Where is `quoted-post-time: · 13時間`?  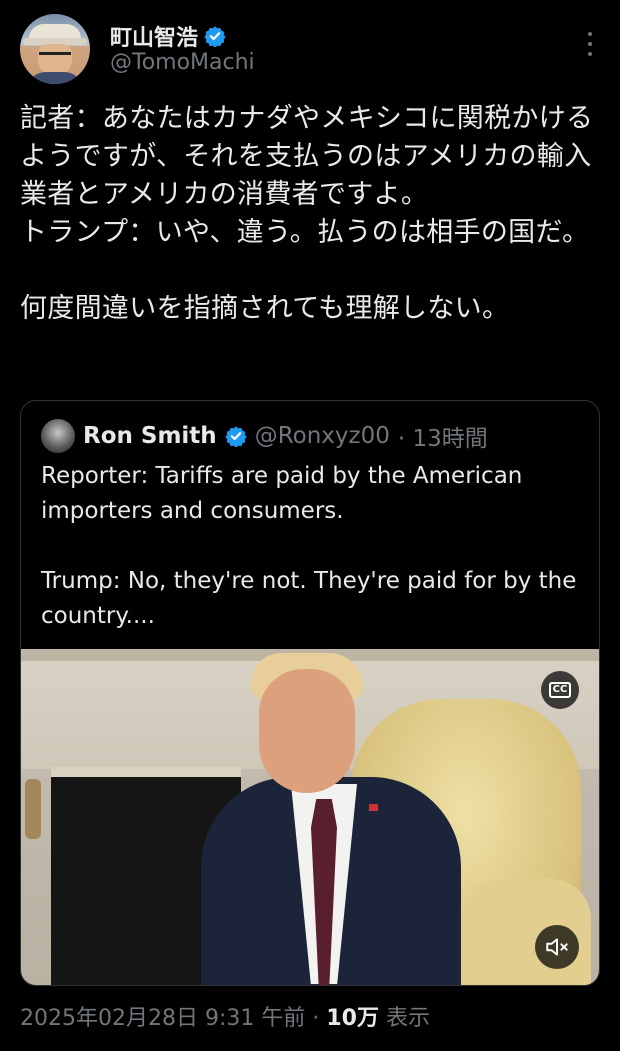
quoted-post-time: · 13時間 is located at coordinates (442, 439).